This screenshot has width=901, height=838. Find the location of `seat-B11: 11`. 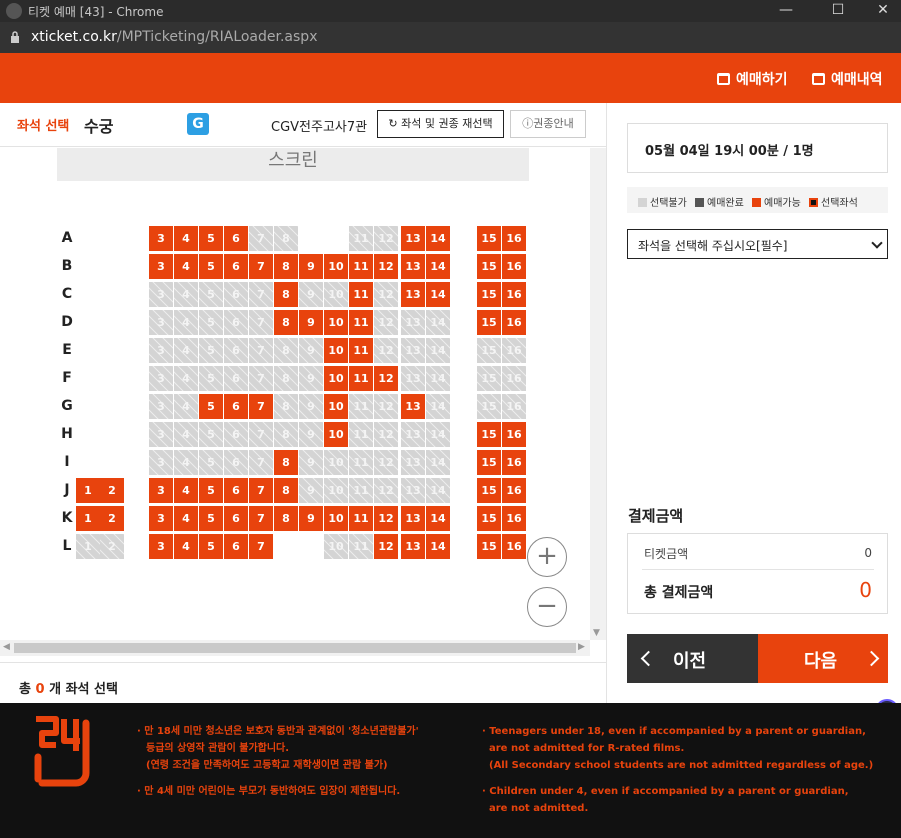

seat-B11: 11 is located at coordinates (361, 266).